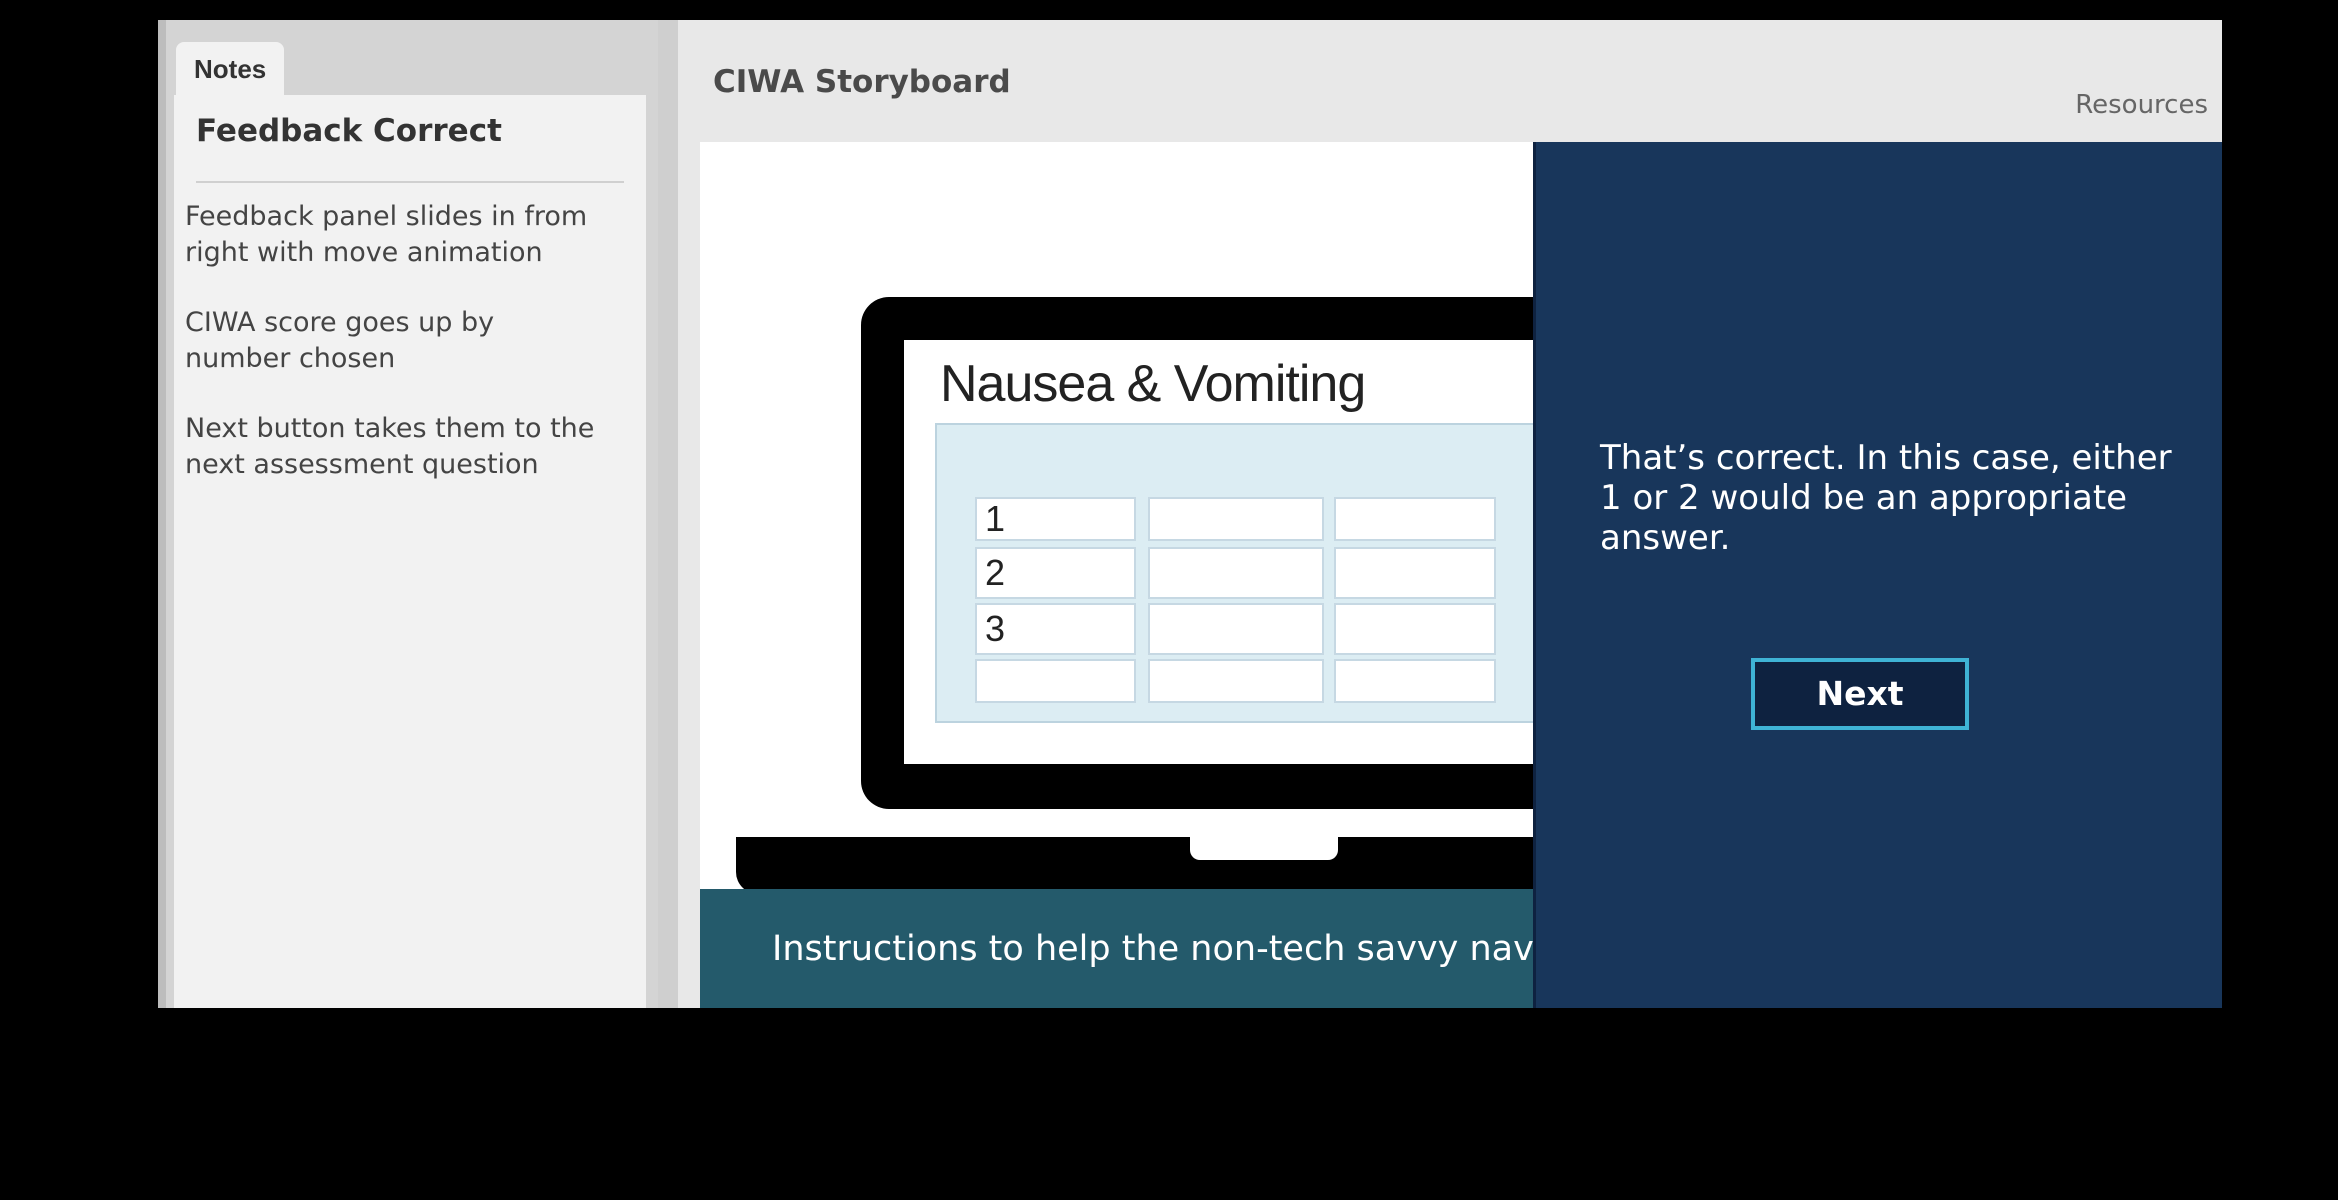  What do you see at coordinates (862, 82) in the screenshot?
I see `storyboard-title: CIWA Storyboard` at bounding box center [862, 82].